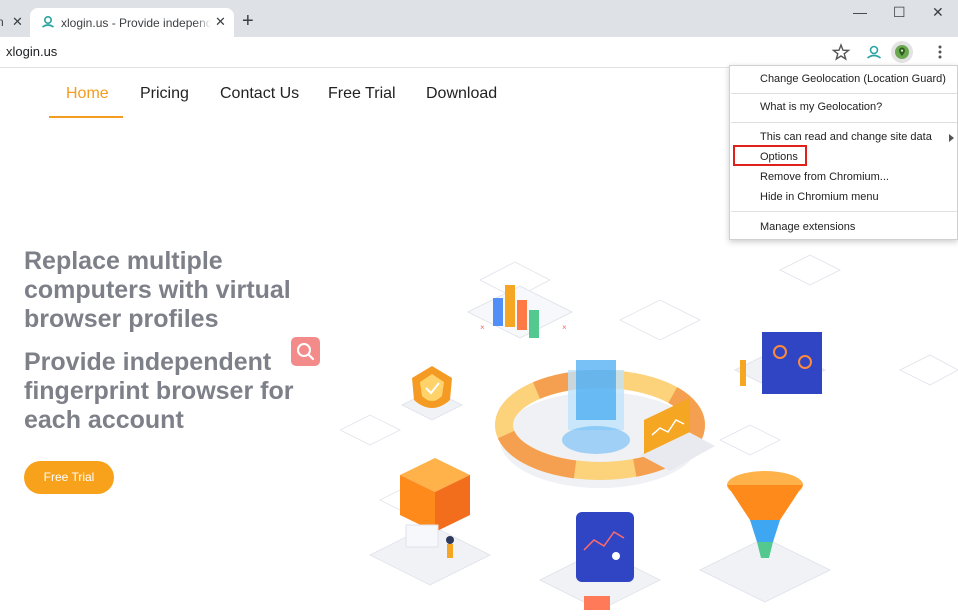 The image size is (958, 616). I want to click on location-guard-favicon-icon, so click(48, 21).